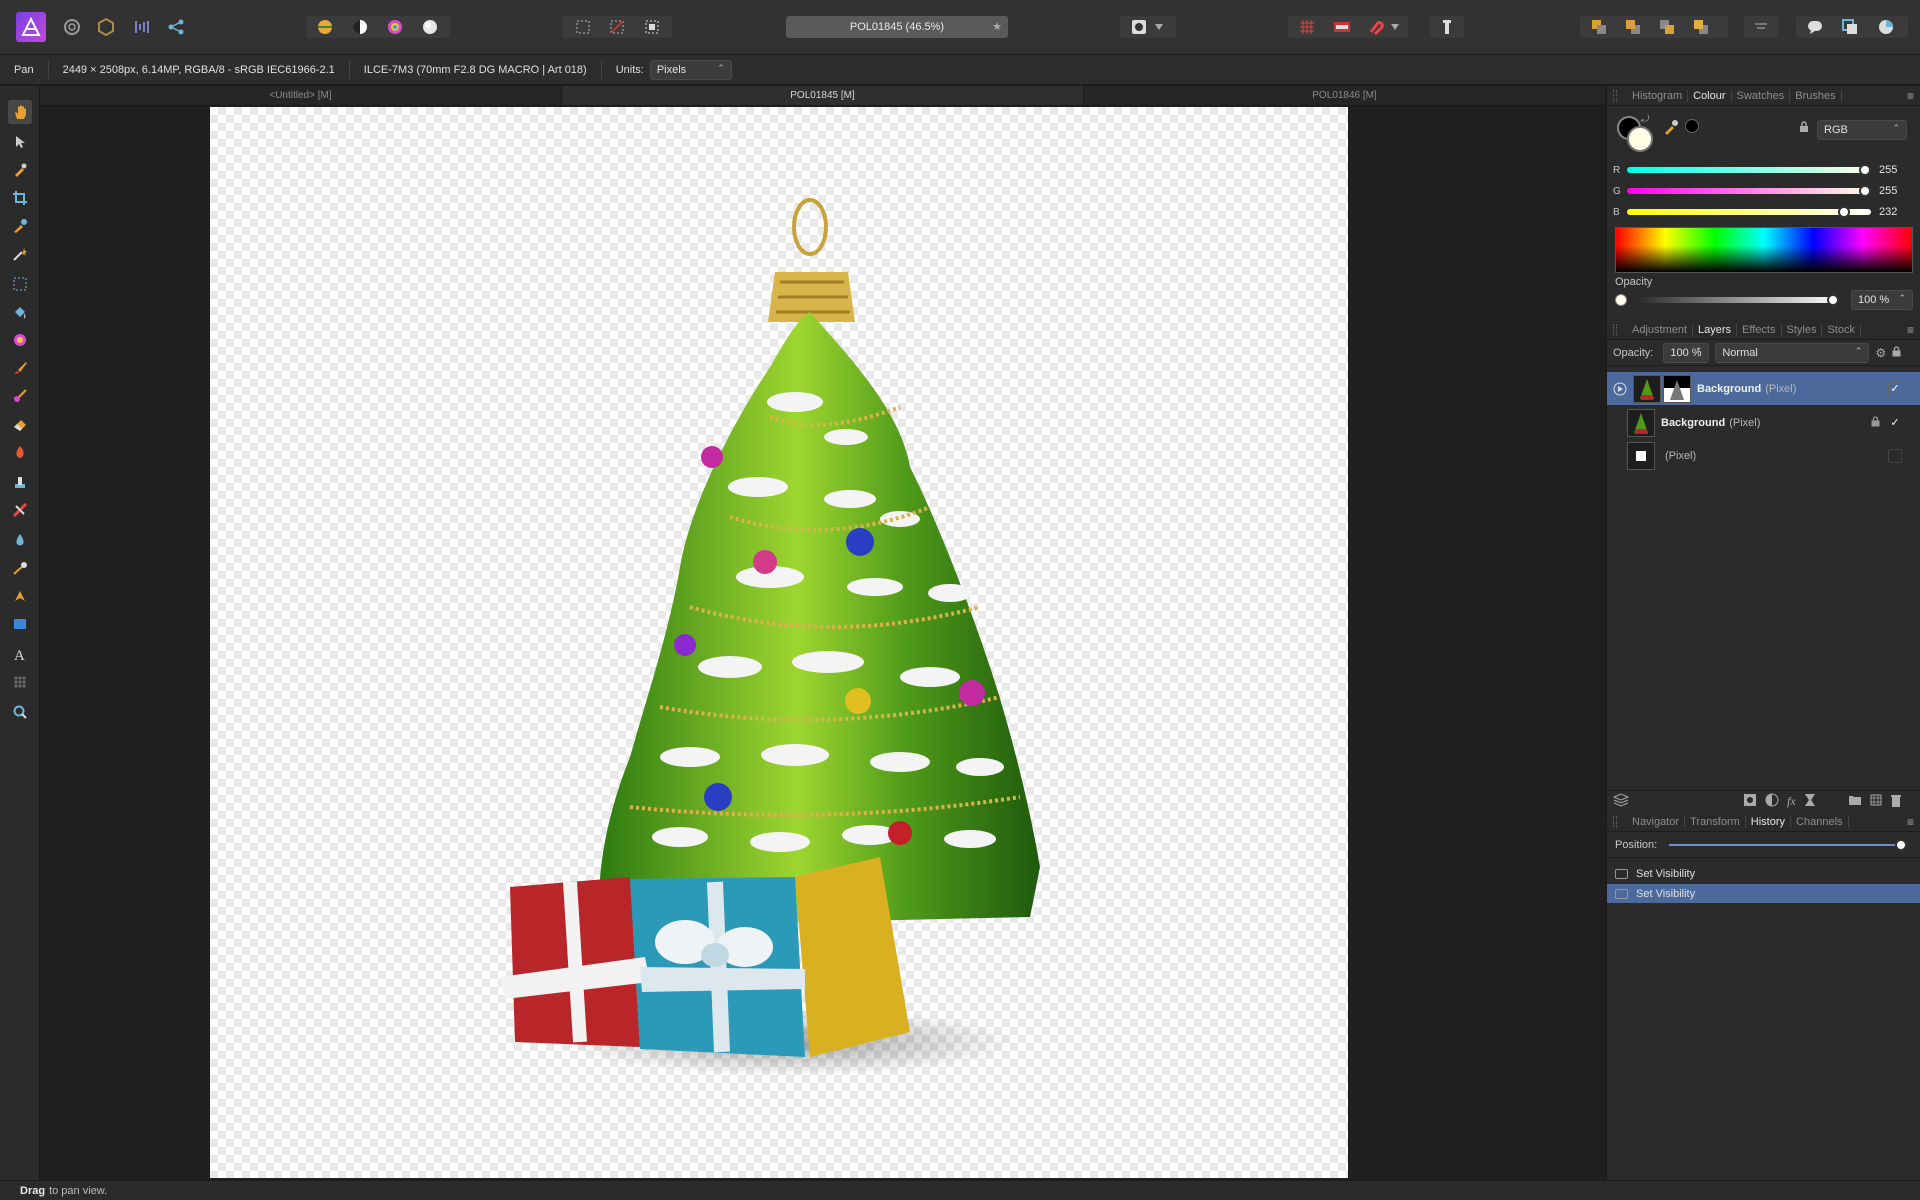 The image size is (1920, 1200). What do you see at coordinates (1621, 801) in the screenshot?
I see `layers-stack-icon` at bounding box center [1621, 801].